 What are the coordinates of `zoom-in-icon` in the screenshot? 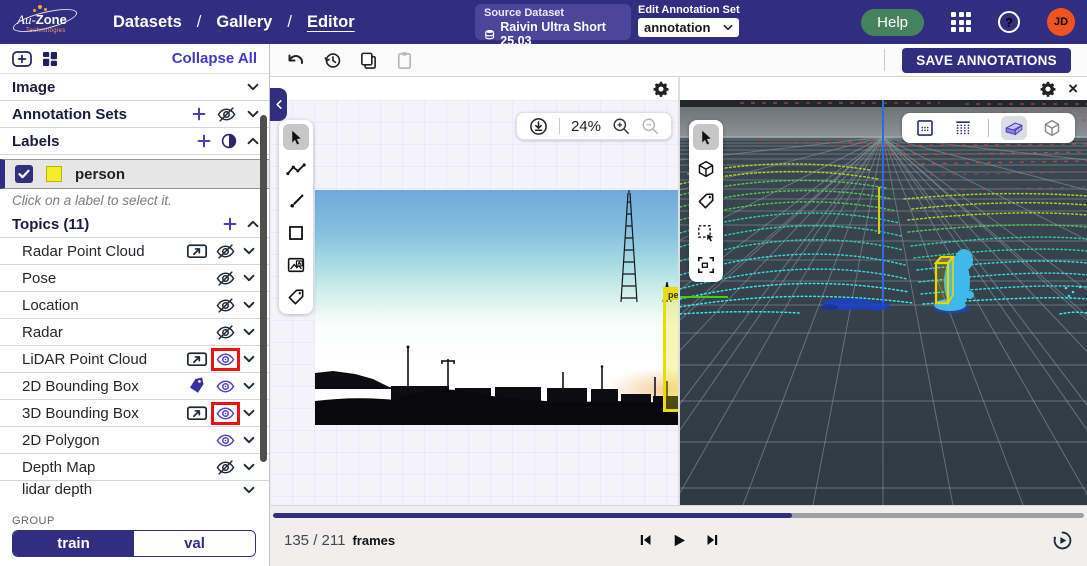 It's located at (621, 126).